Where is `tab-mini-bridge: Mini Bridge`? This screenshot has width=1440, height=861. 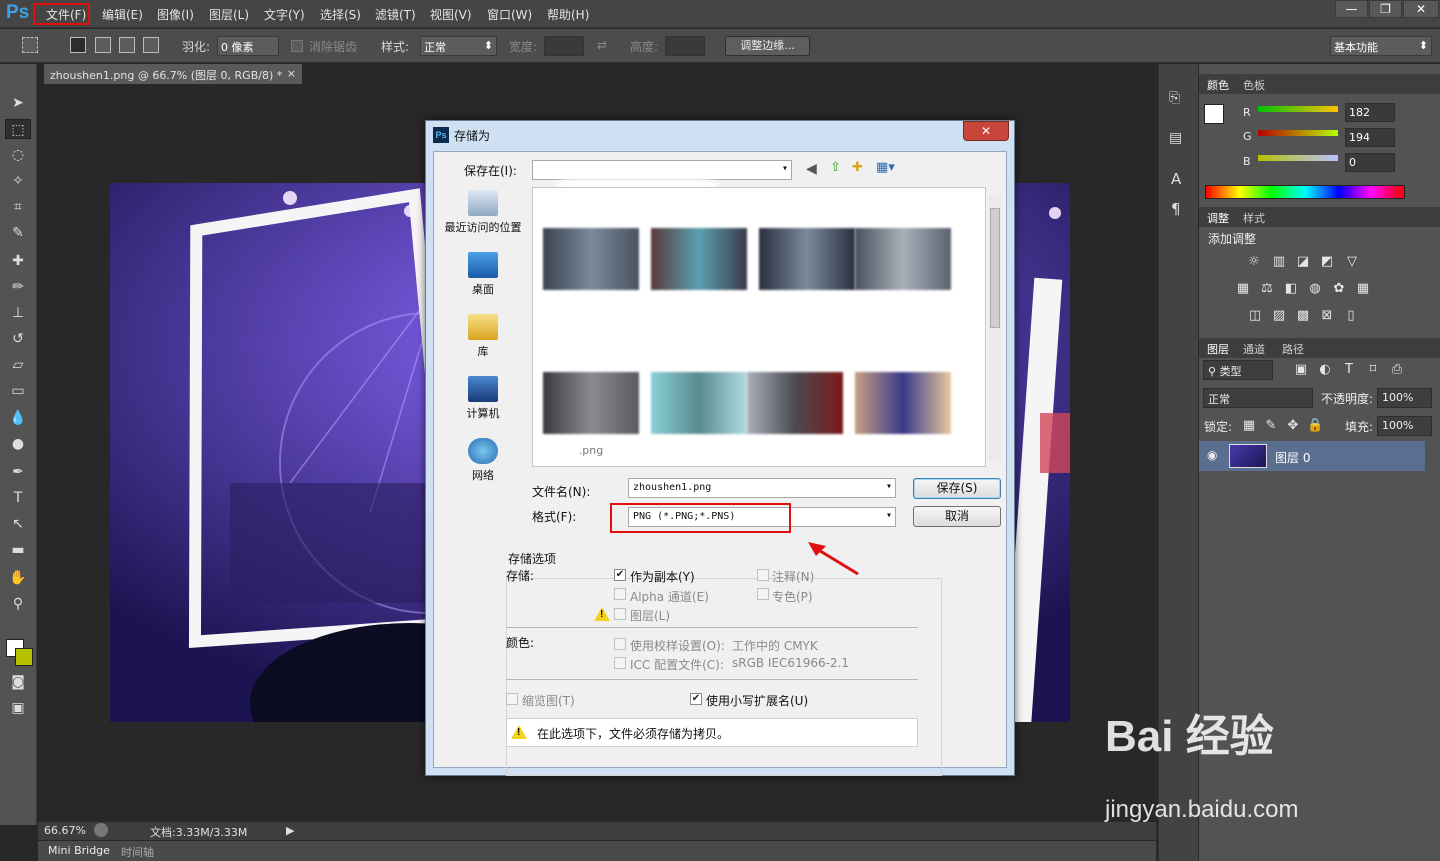 tab-mini-bridge: Mini Bridge is located at coordinates (79, 850).